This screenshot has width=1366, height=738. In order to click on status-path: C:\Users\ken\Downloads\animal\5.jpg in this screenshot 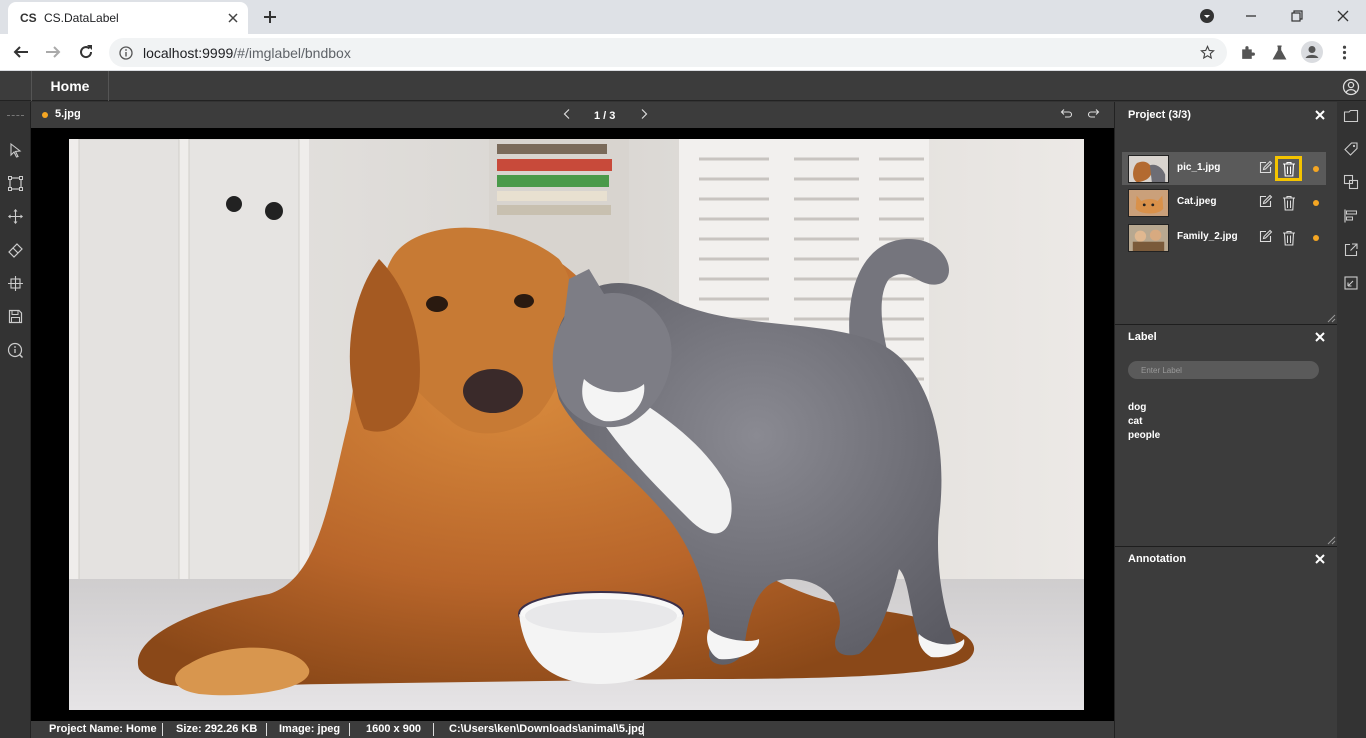, I will do `click(547, 729)`.